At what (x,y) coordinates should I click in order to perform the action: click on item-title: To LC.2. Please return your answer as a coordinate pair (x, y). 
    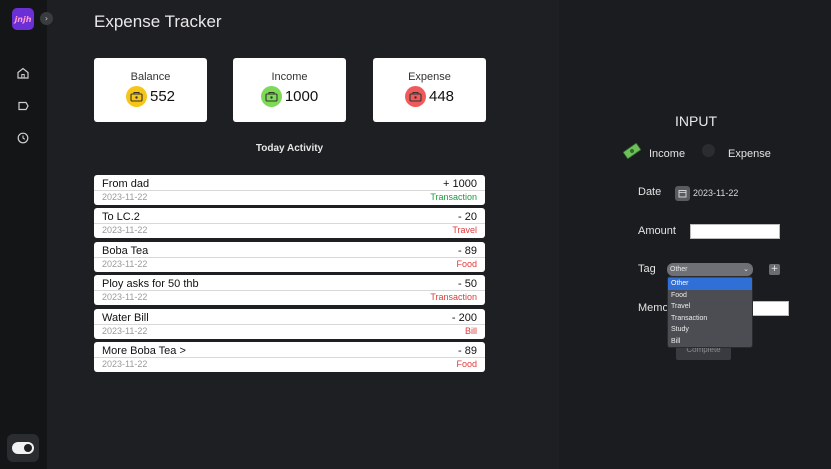
    Looking at the image, I should click on (121, 217).